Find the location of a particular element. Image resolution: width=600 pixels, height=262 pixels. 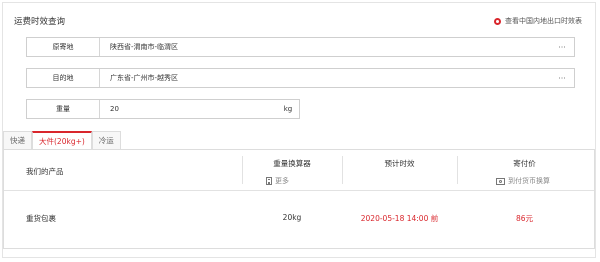

col-product-header: 我们的产品 is located at coordinates (45, 171).